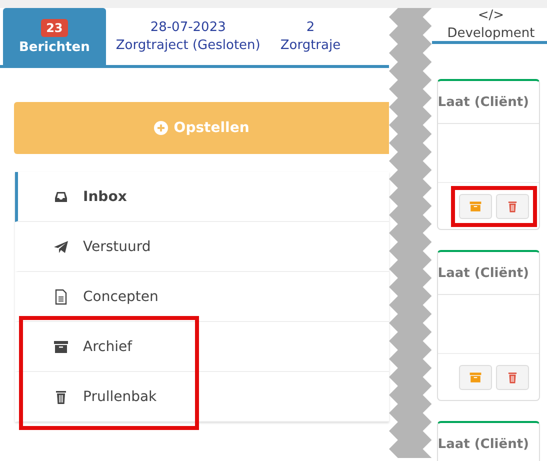  What do you see at coordinates (61, 296) in the screenshot?
I see `file-icon` at bounding box center [61, 296].